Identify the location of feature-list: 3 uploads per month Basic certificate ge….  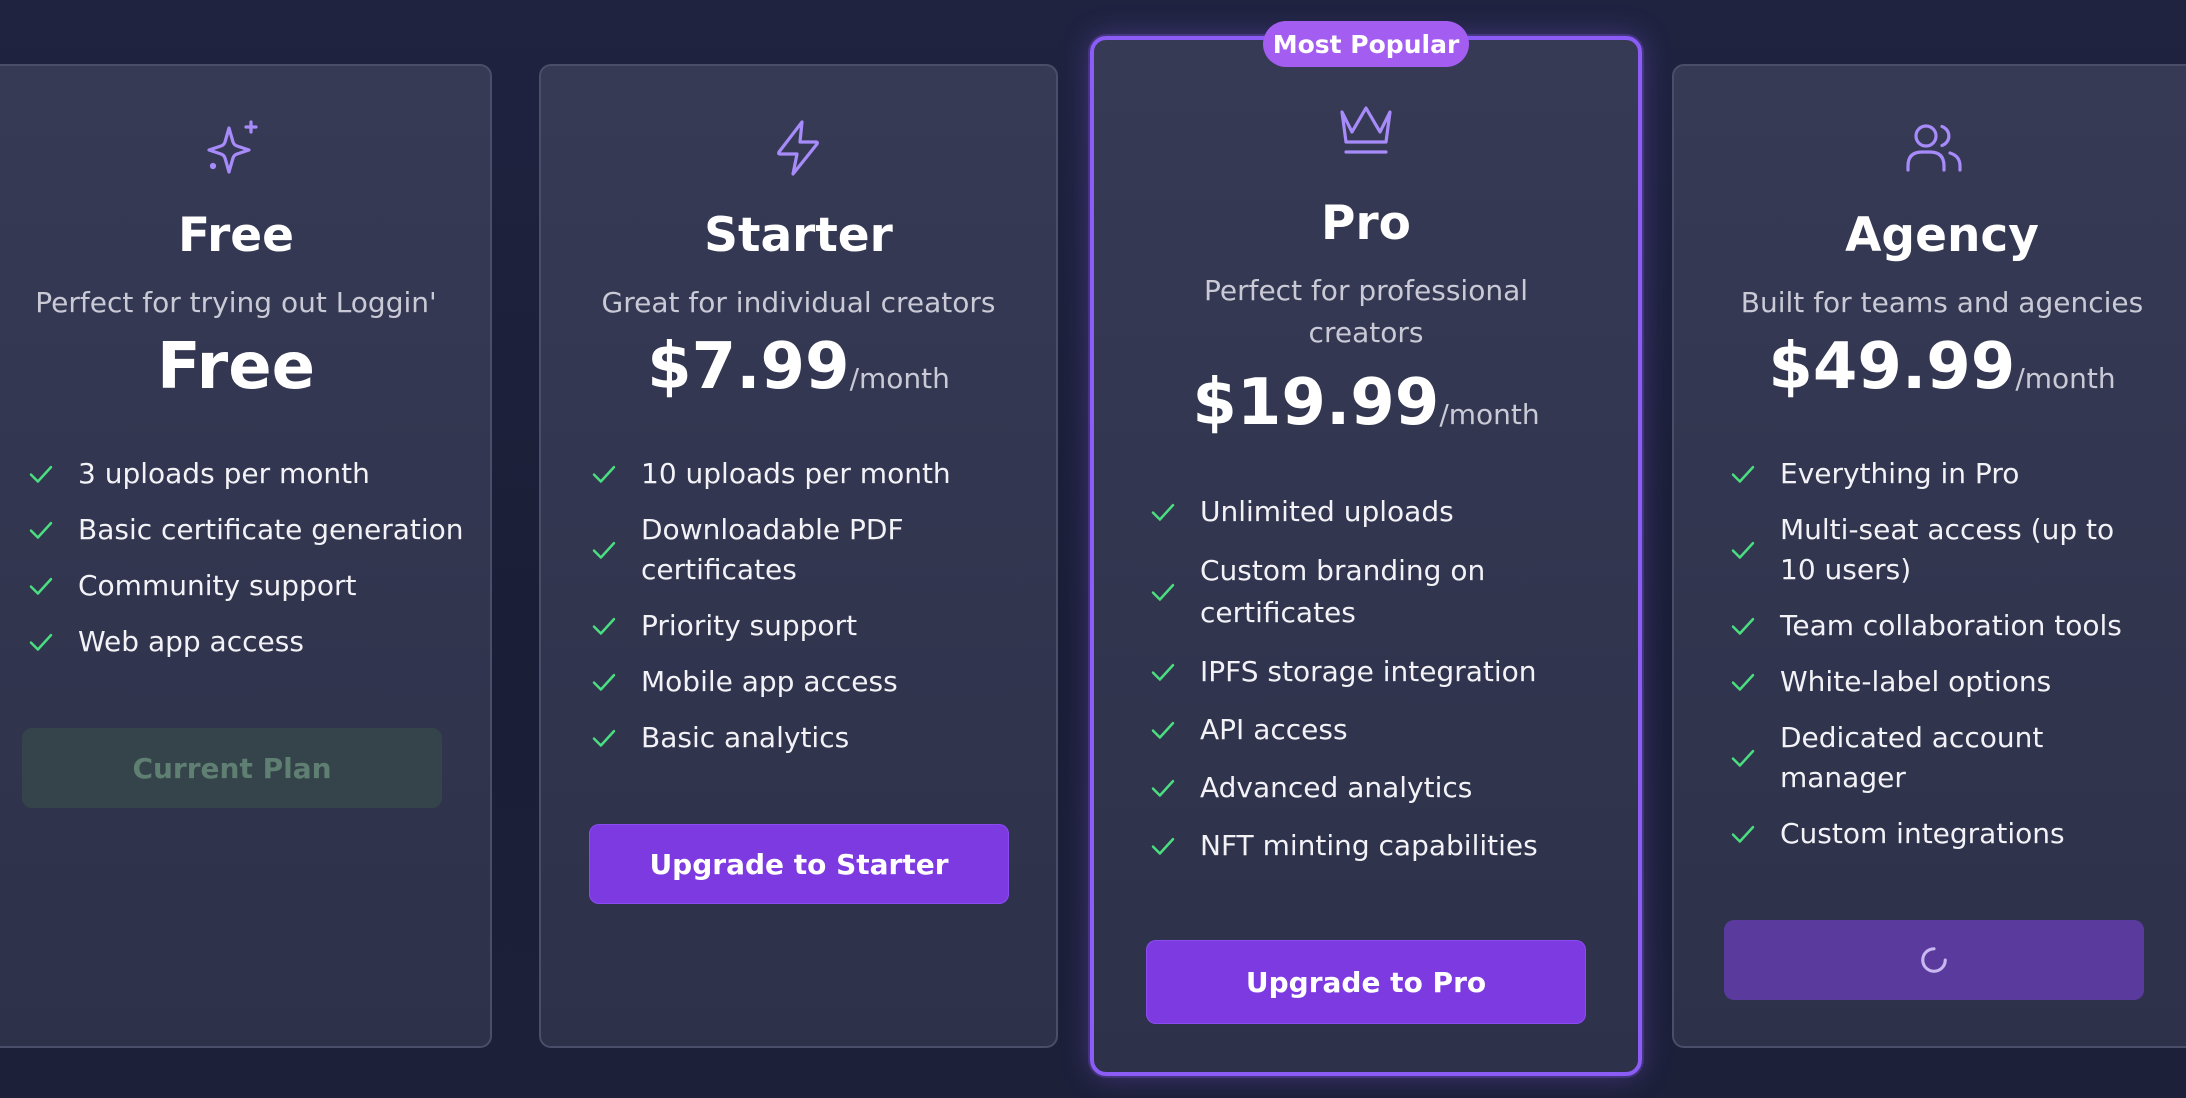
(251, 566).